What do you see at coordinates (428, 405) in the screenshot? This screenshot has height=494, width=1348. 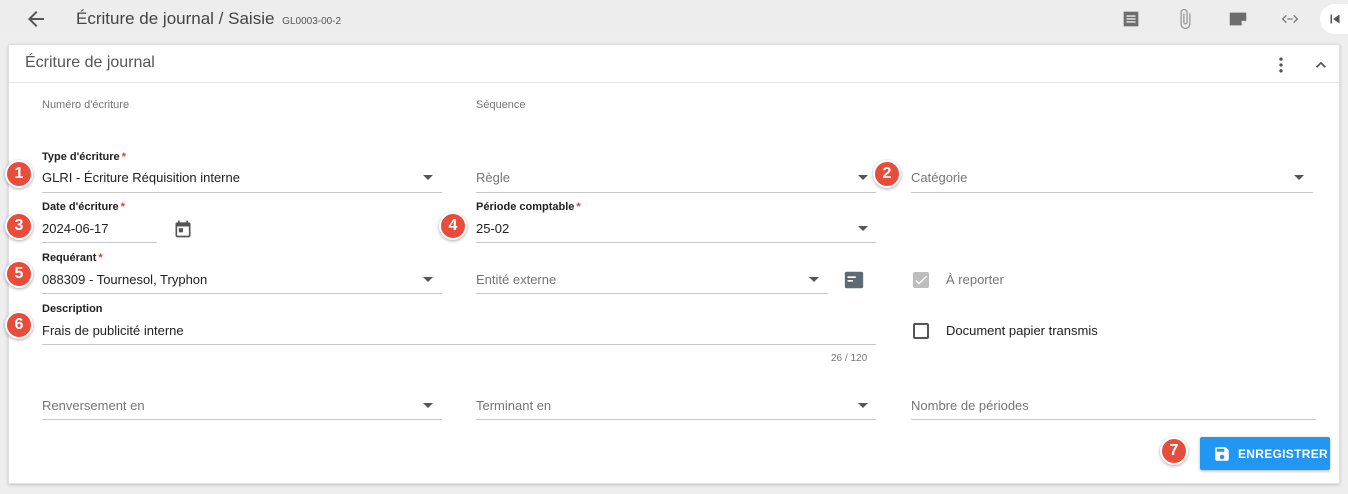 I see `reversal-dropdown-icon` at bounding box center [428, 405].